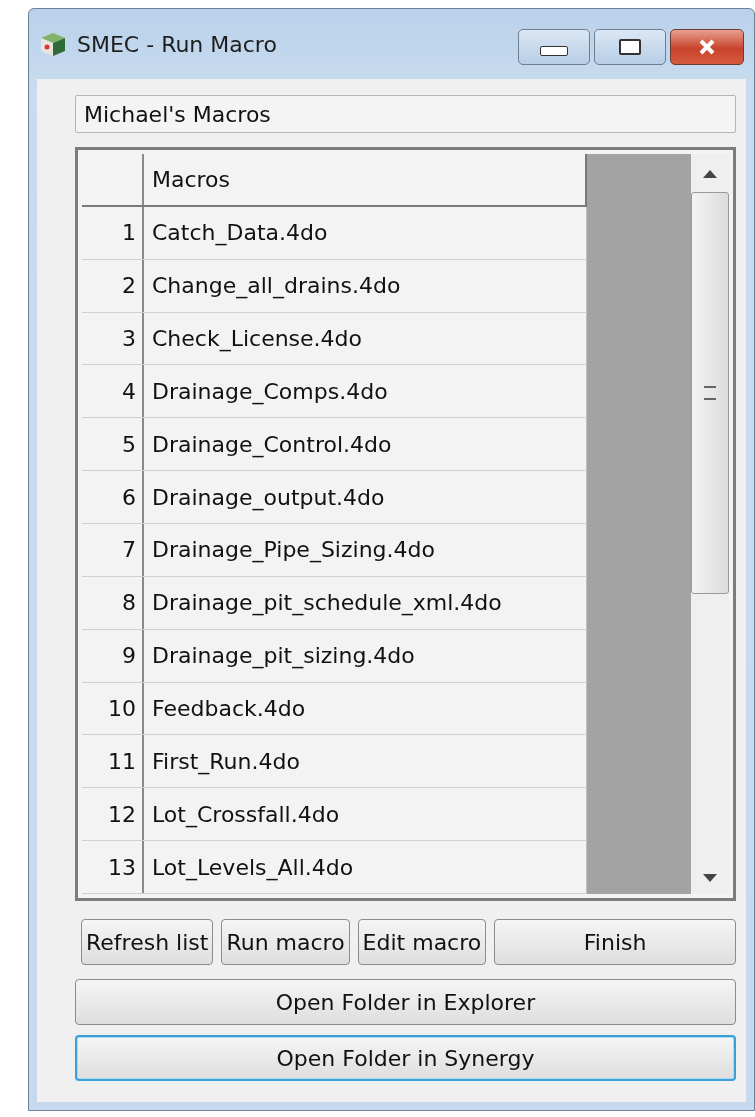 The width and height of the screenshot is (755, 1117). I want to click on row-number: 12, so click(113, 814).